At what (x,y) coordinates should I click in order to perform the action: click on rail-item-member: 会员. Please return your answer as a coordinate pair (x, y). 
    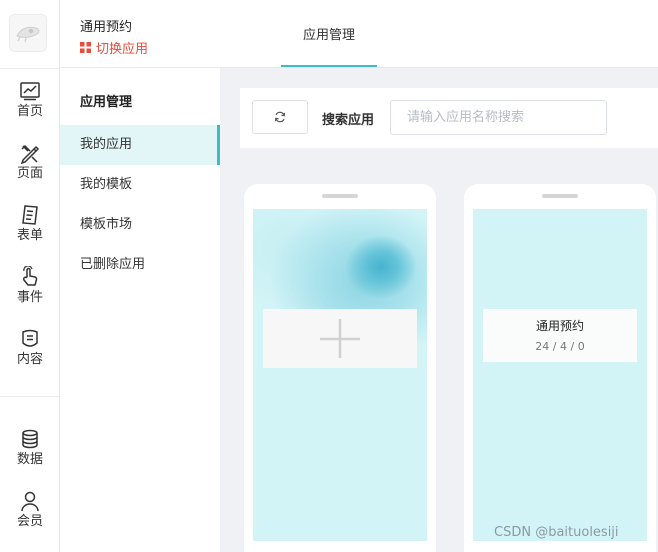
    Looking at the image, I should click on (30, 510).